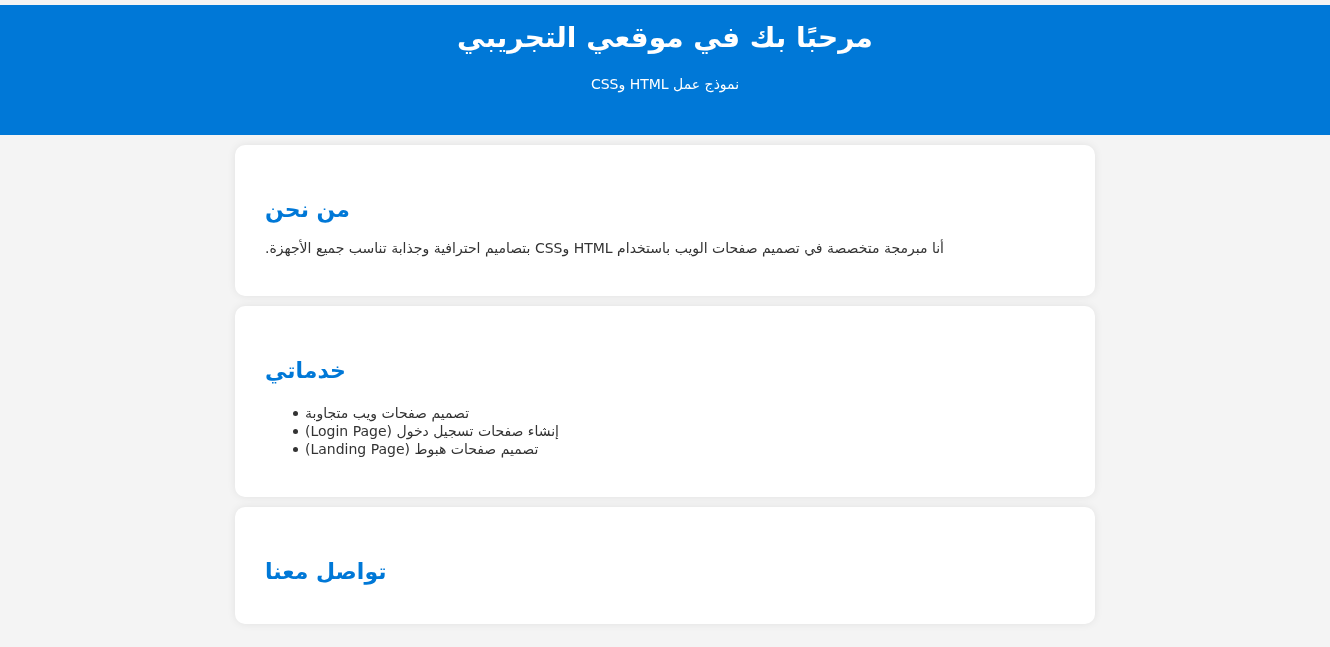 This screenshot has width=1330, height=647. Describe the element at coordinates (422, 449) in the screenshot. I see `service-item: تصميم صفحات هبوط (Landing Page)` at that location.